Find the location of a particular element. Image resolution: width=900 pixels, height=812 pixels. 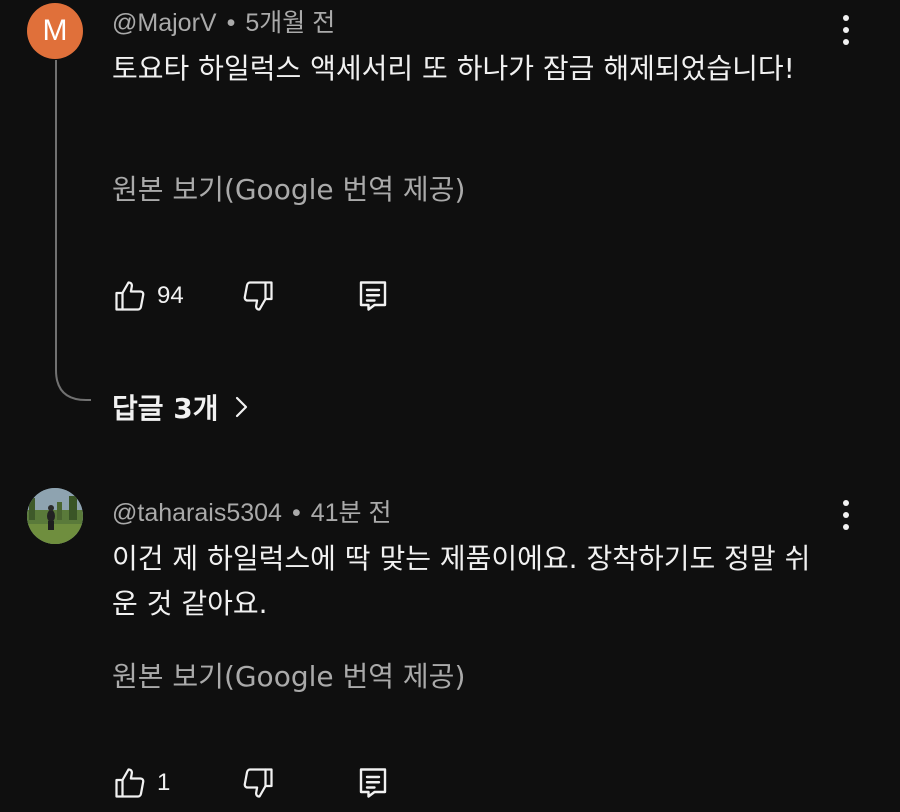

timestamp: 5개월 전 is located at coordinates (290, 23).